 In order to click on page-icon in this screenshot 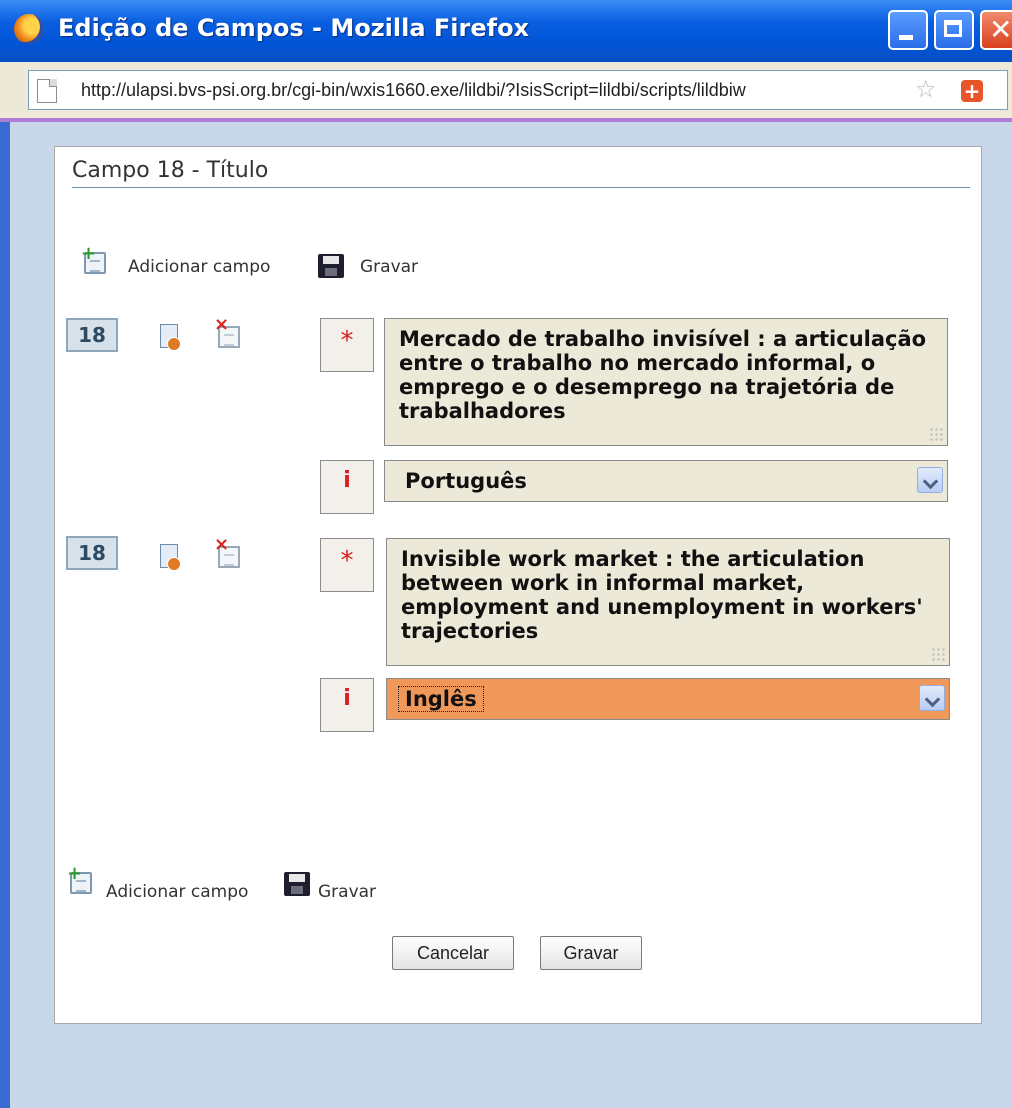, I will do `click(47, 91)`.